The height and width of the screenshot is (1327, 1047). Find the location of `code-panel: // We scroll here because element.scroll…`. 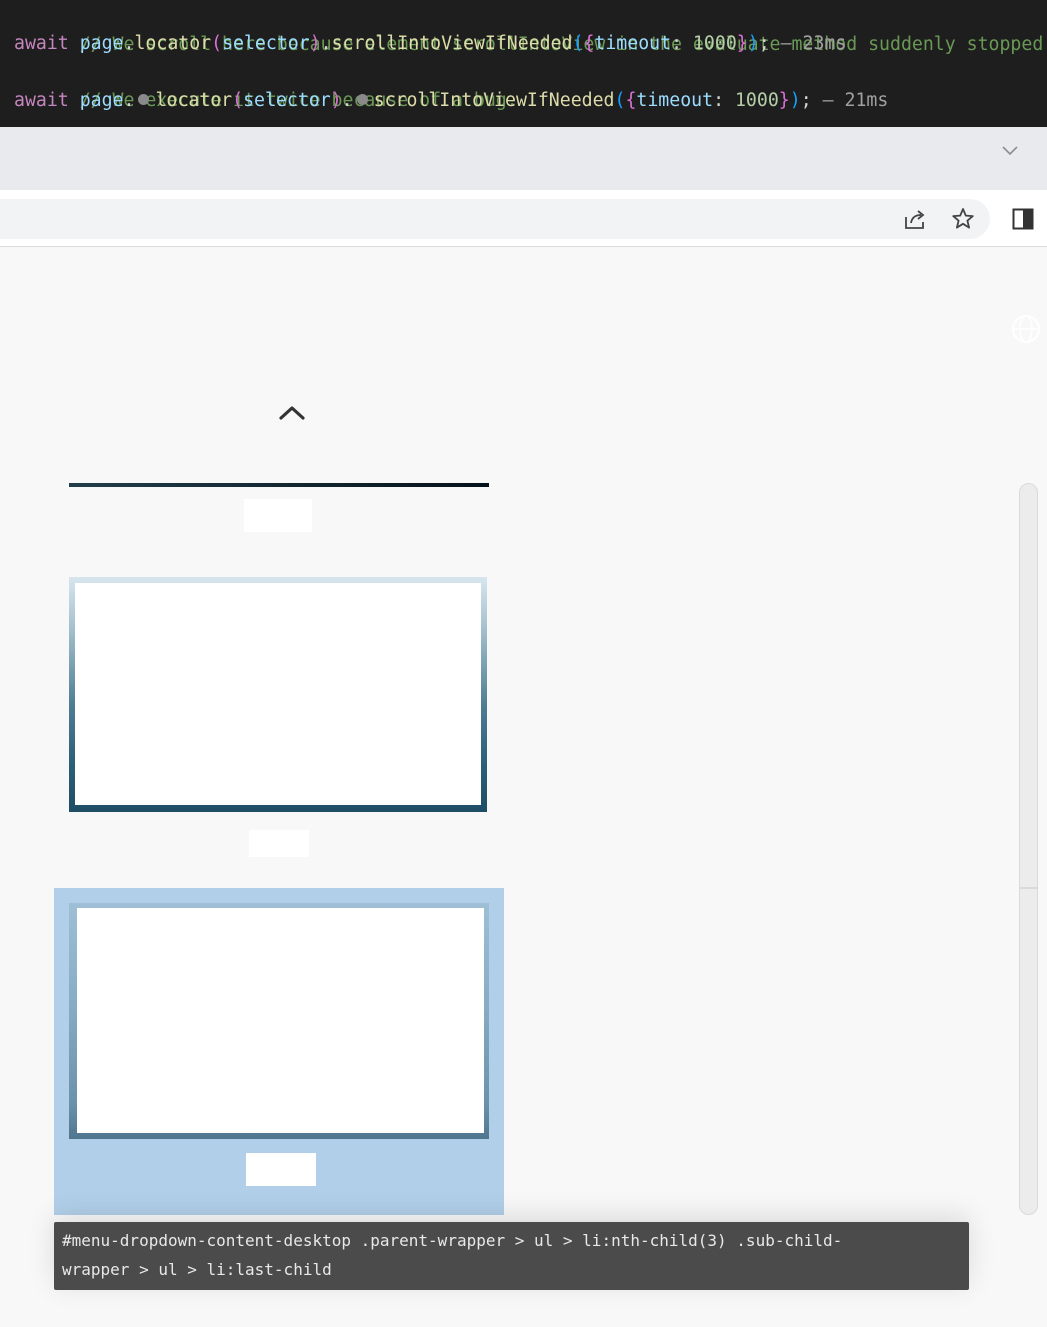

code-panel: // We scroll here because element.scroll… is located at coordinates (523, 64).